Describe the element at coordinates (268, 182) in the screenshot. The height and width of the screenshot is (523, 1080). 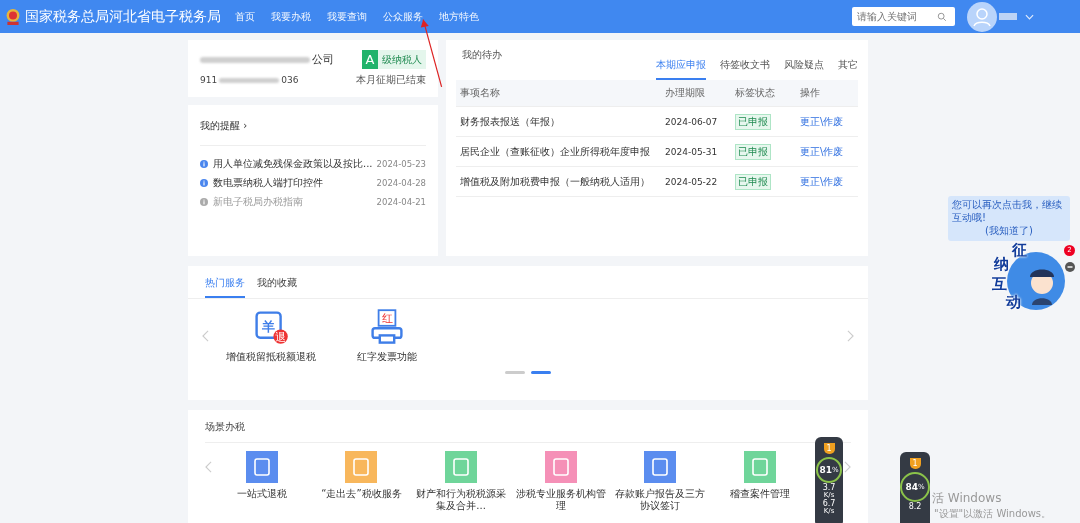
I see `reminder-link: 数电票纳税人端打印控件` at that location.